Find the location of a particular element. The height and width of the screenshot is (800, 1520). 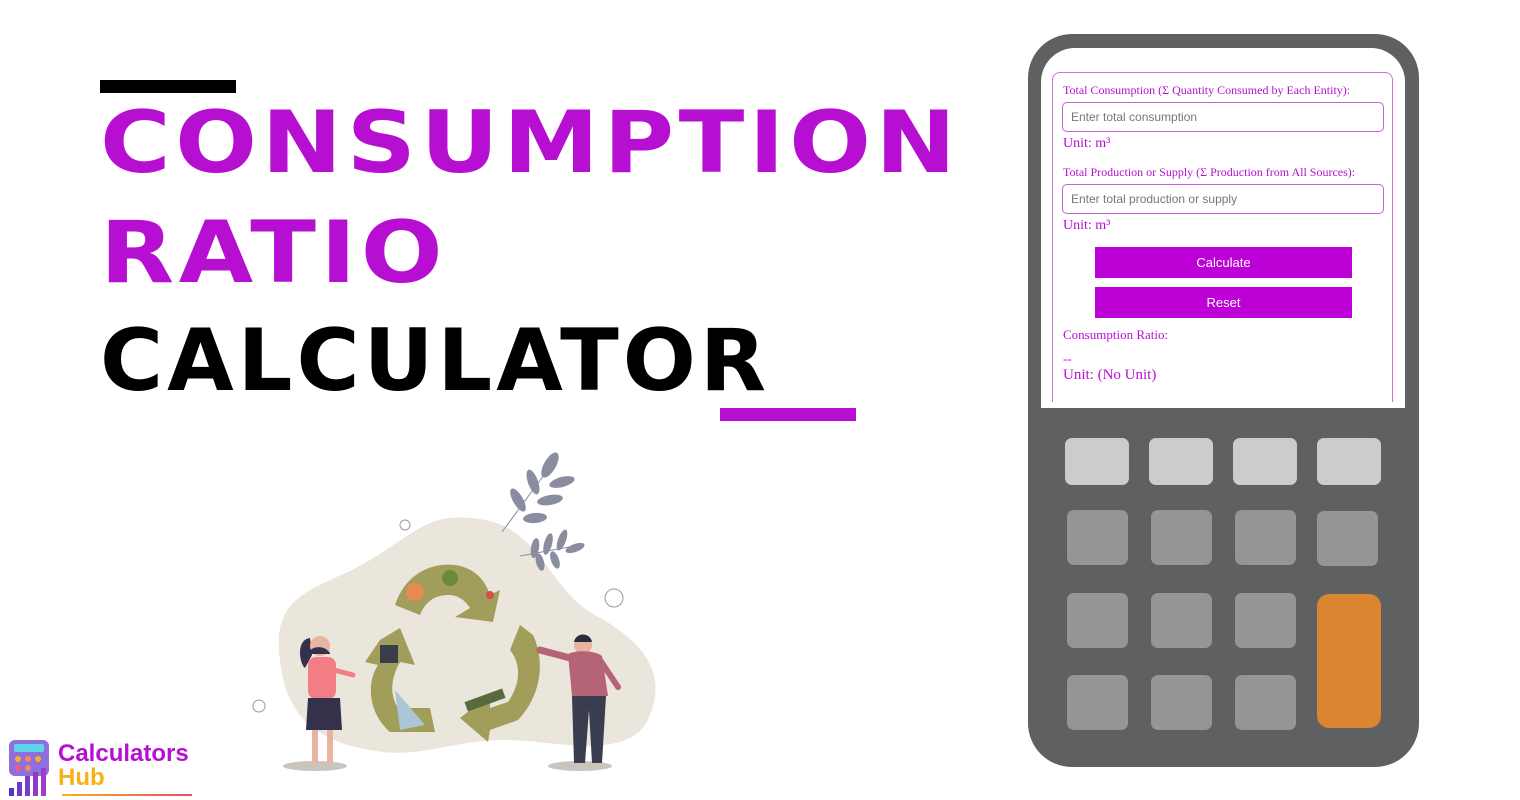

result-unit: Unit: (No Unit) is located at coordinates (1110, 375).